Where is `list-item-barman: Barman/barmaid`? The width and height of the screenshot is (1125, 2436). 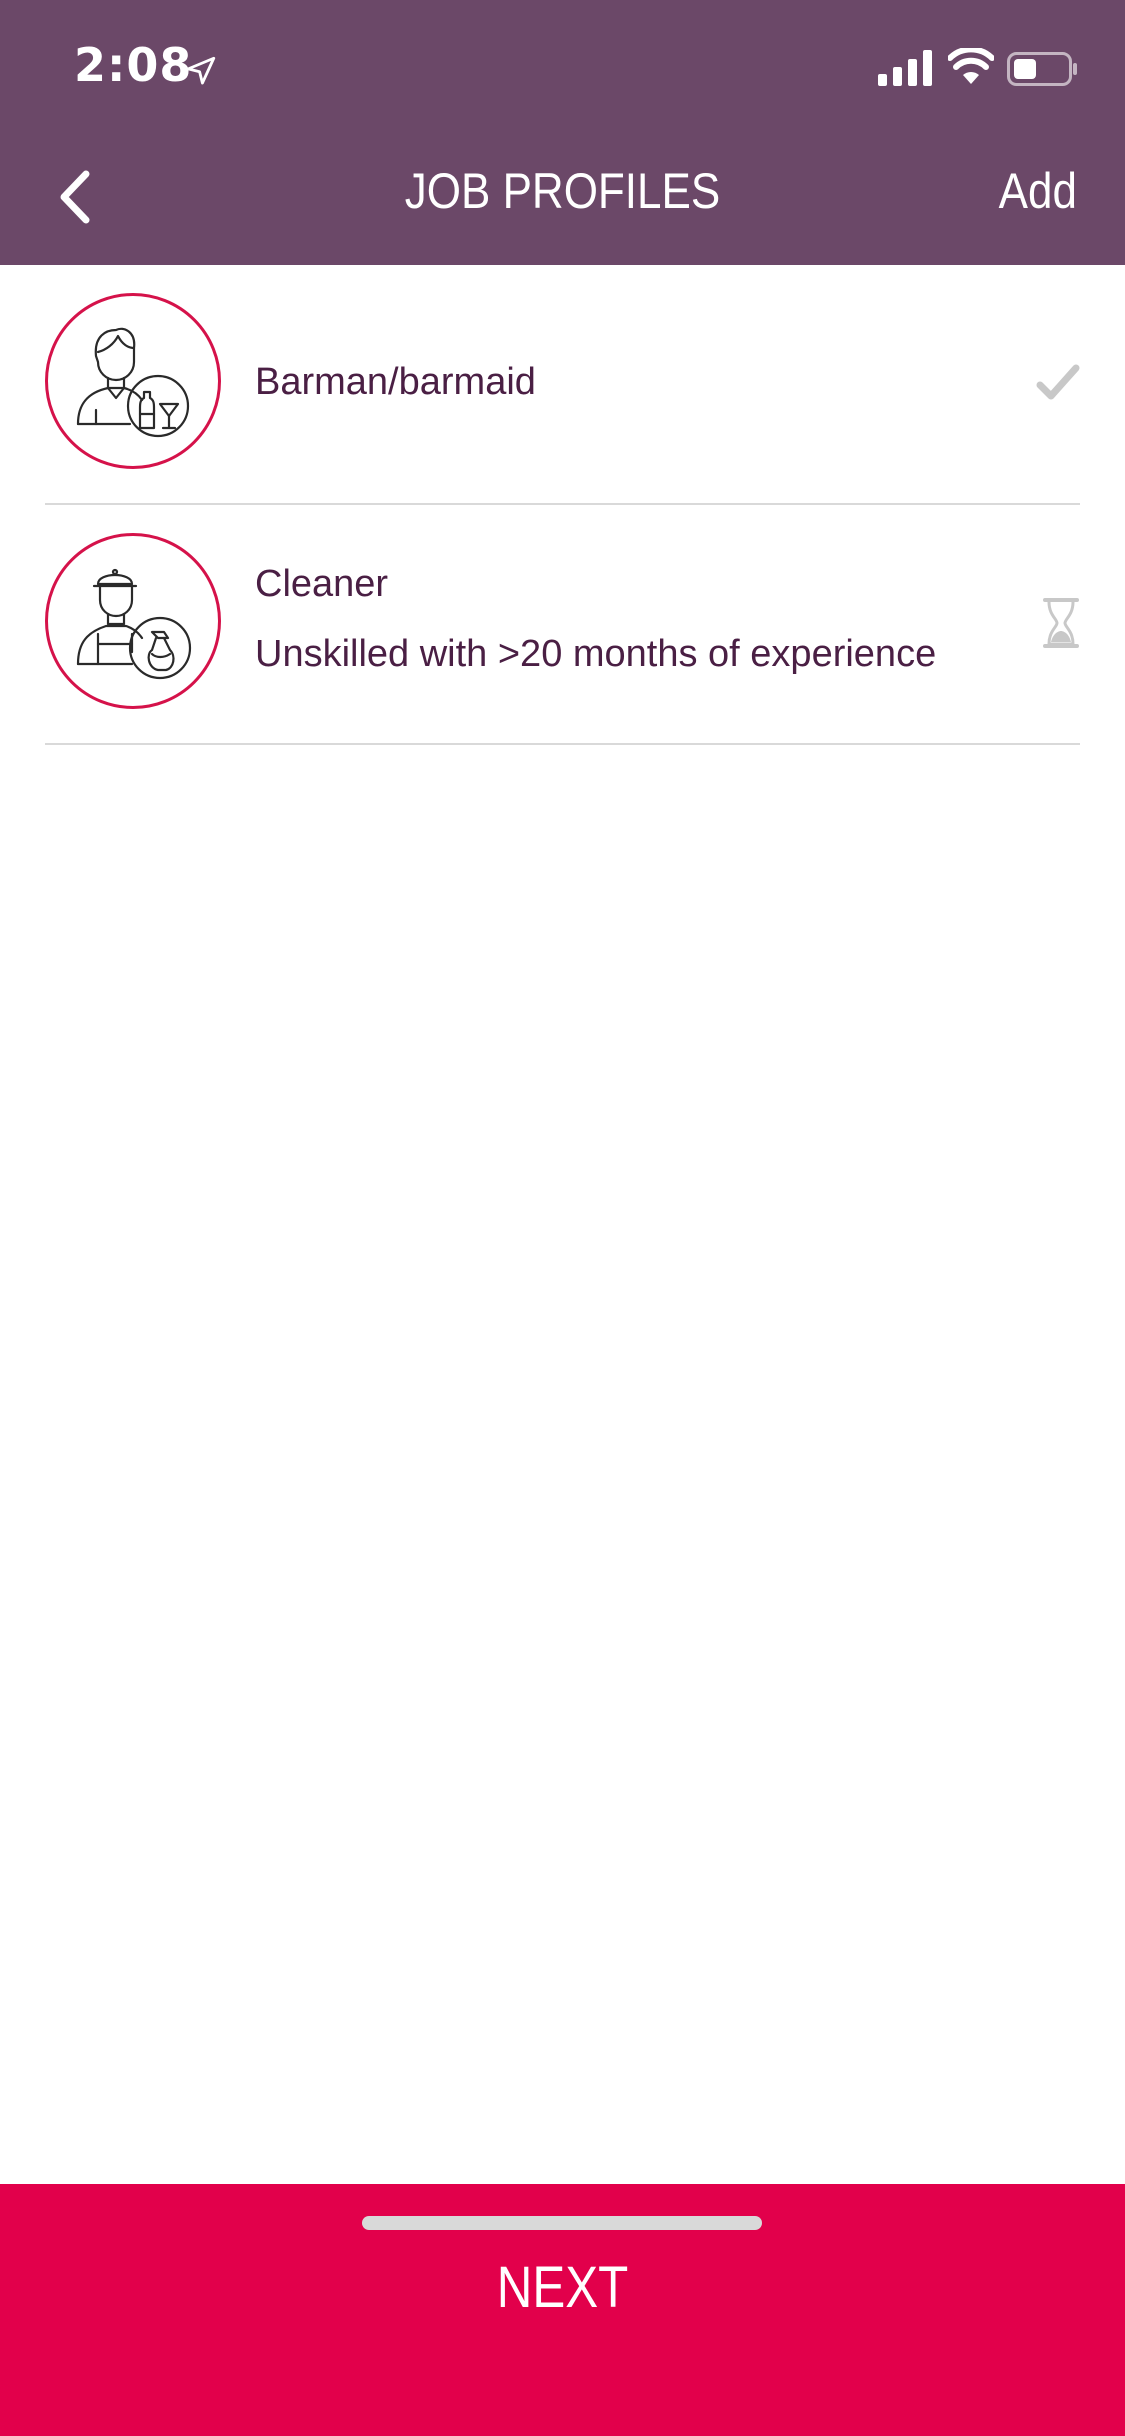 list-item-barman: Barman/barmaid is located at coordinates (562, 385).